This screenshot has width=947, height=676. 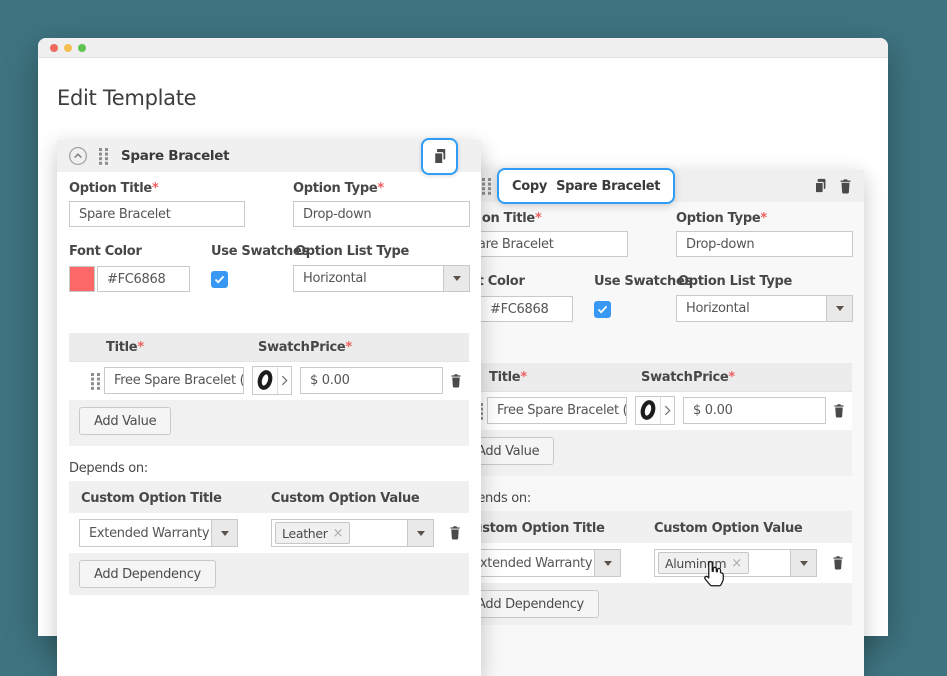 What do you see at coordinates (845, 186) in the screenshot?
I see `delete-option-button` at bounding box center [845, 186].